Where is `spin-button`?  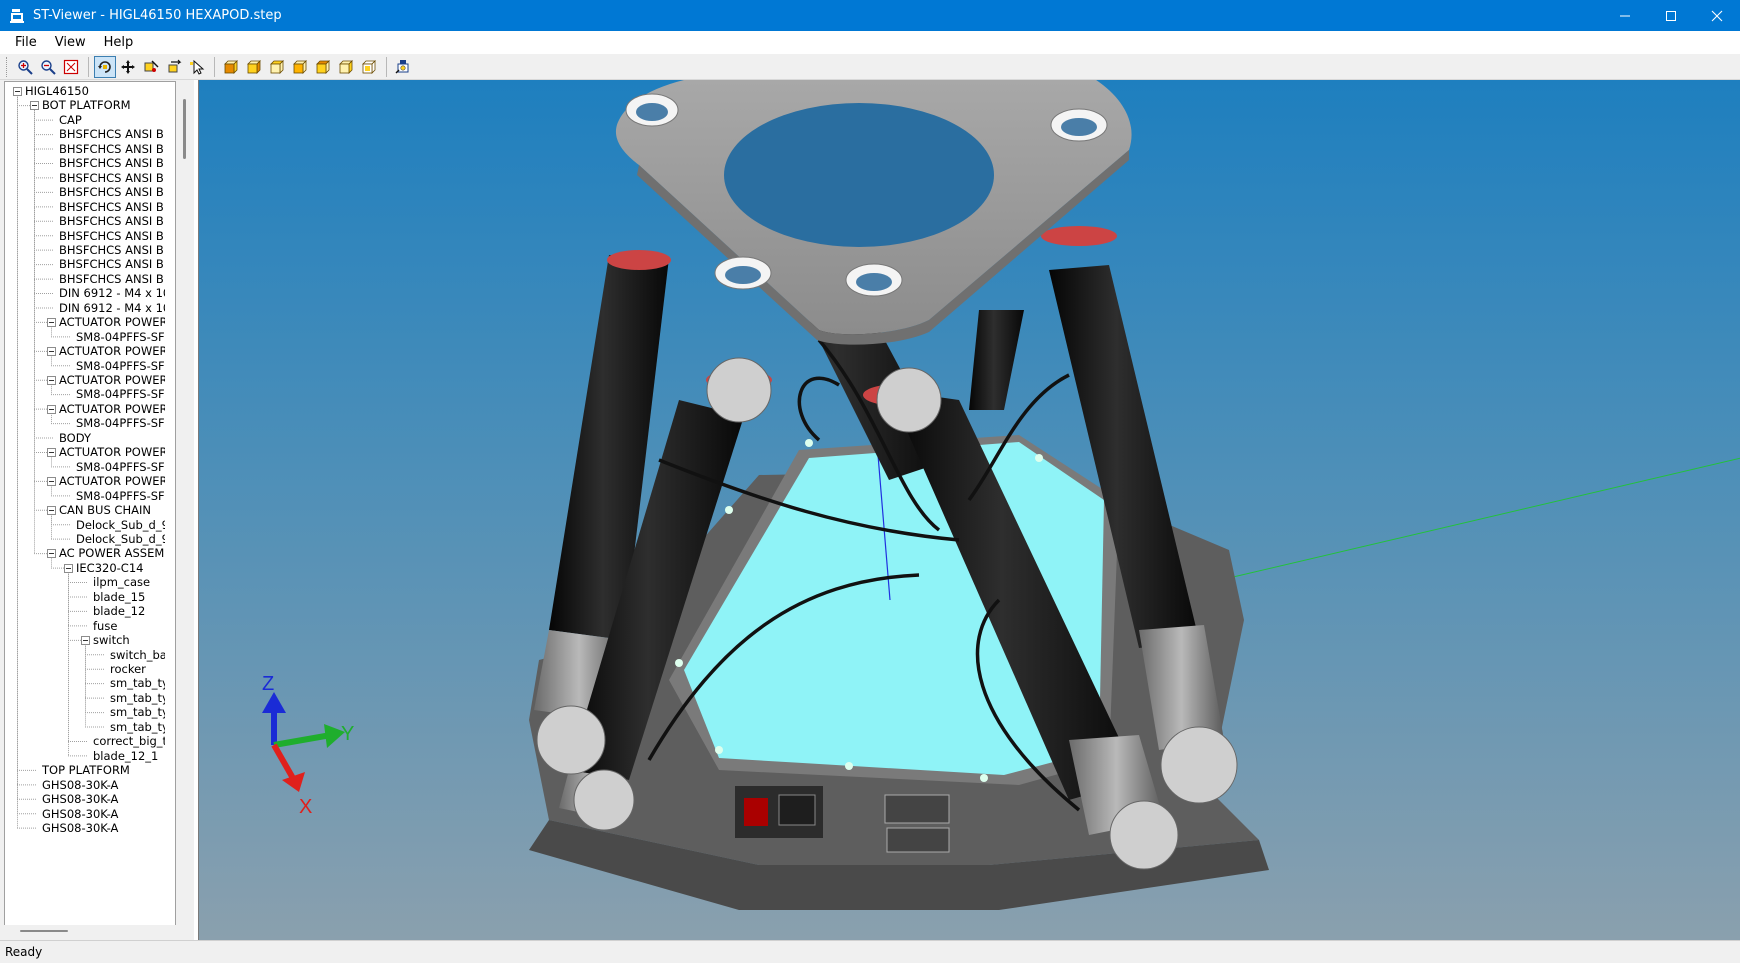
spin-button is located at coordinates (174, 67).